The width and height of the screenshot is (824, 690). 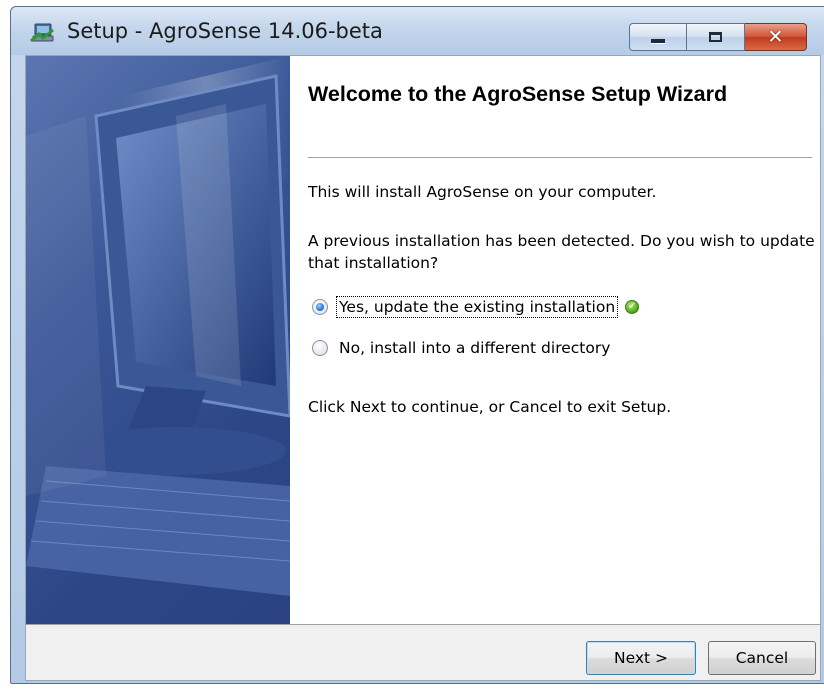 I want to click on radio-unselected-icon, so click(x=320, y=348).